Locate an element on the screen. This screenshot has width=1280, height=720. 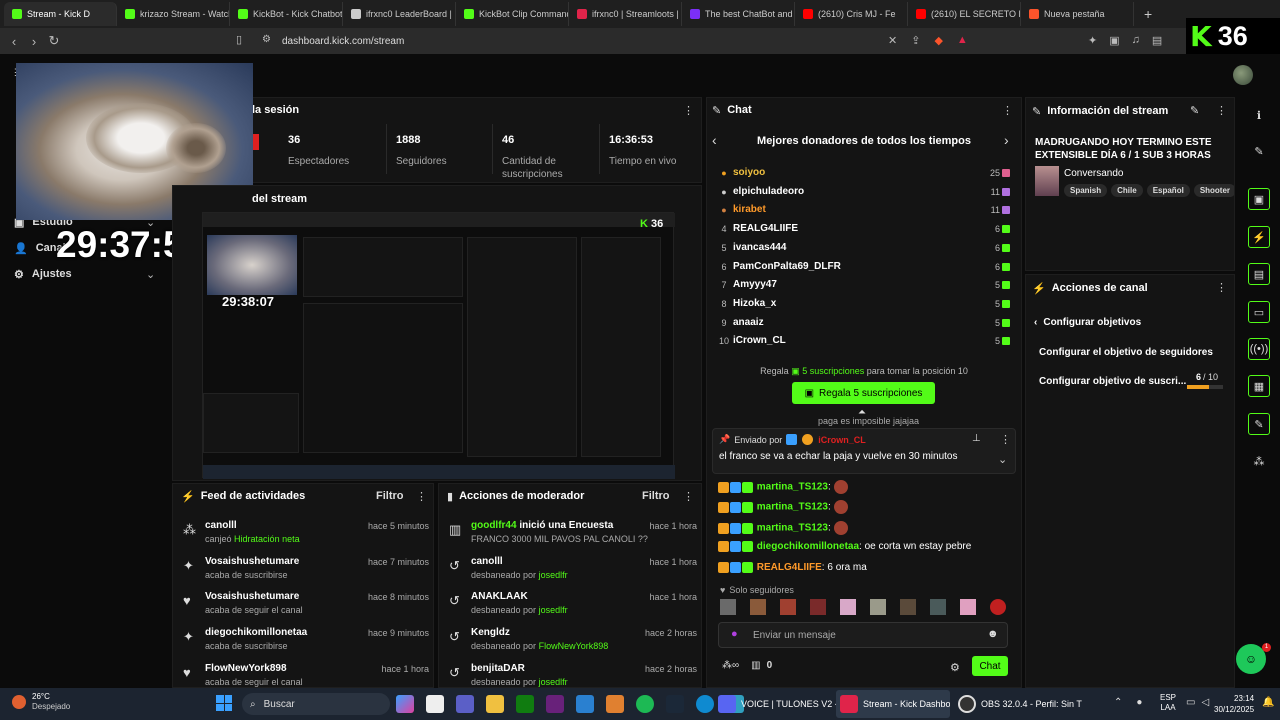
donor-row: ● kirabet 11 is located at coordinates (864, 212).